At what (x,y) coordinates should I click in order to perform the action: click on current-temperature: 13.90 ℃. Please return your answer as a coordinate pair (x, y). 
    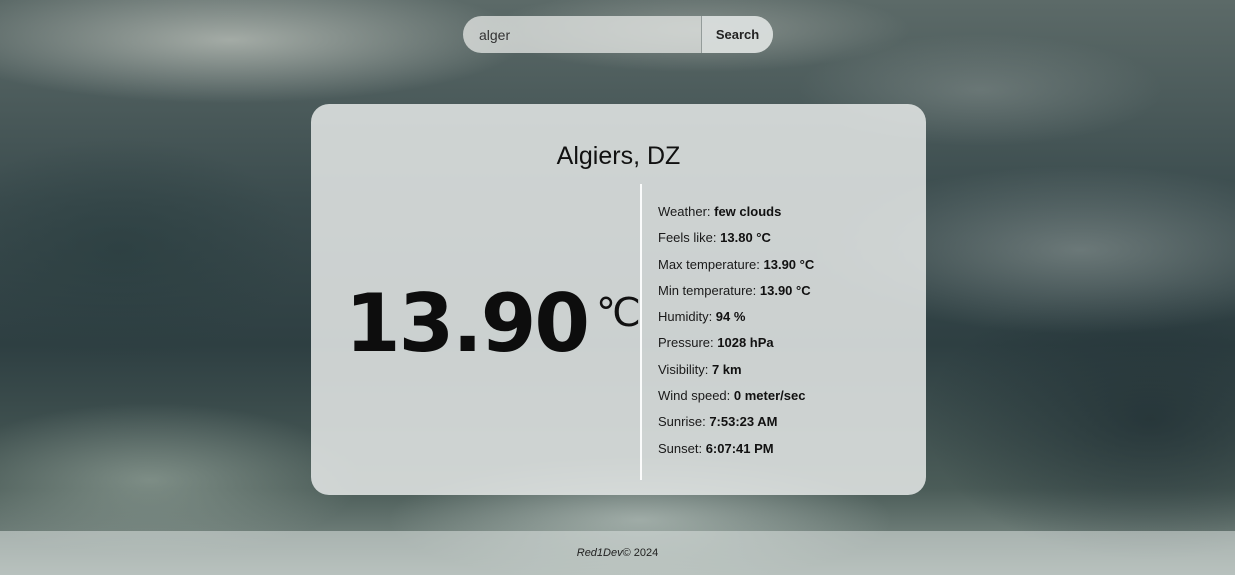
    Looking at the image, I should click on (493, 324).